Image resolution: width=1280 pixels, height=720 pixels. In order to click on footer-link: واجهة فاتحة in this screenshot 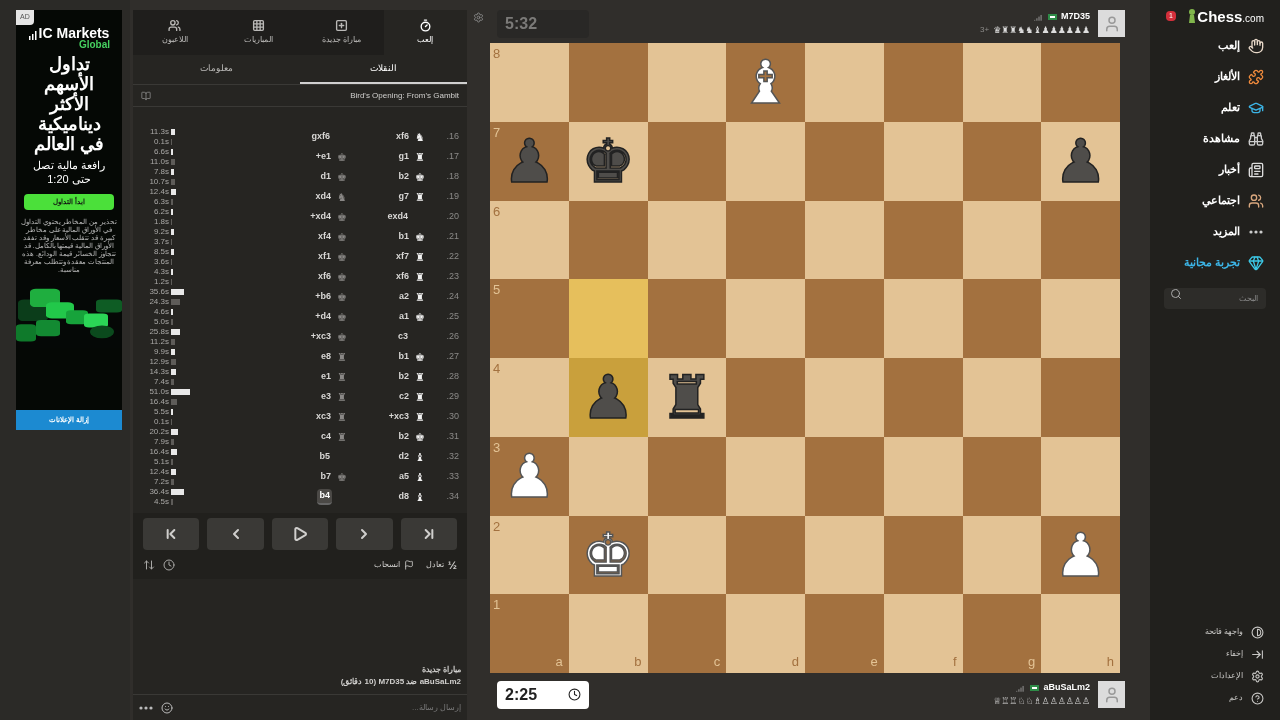, I will do `click(1215, 632)`.